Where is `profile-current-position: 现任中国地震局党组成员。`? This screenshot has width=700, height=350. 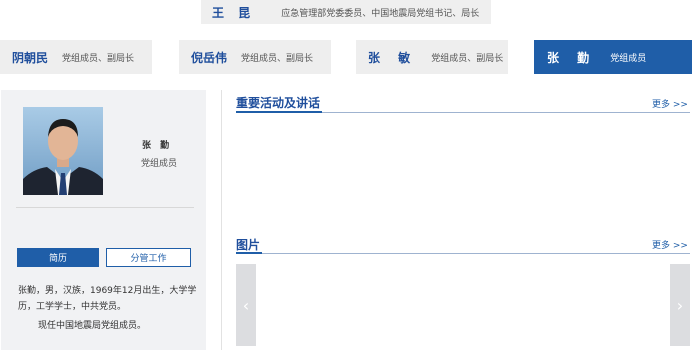 profile-current-position: 现任中国地震局党组成员。 is located at coordinates (92, 326).